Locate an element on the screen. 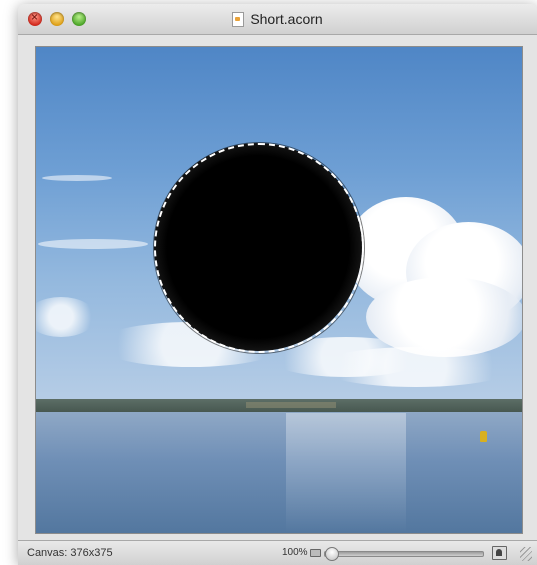 The width and height of the screenshot is (537, 565). ellipse-selection is located at coordinates (259, 248).